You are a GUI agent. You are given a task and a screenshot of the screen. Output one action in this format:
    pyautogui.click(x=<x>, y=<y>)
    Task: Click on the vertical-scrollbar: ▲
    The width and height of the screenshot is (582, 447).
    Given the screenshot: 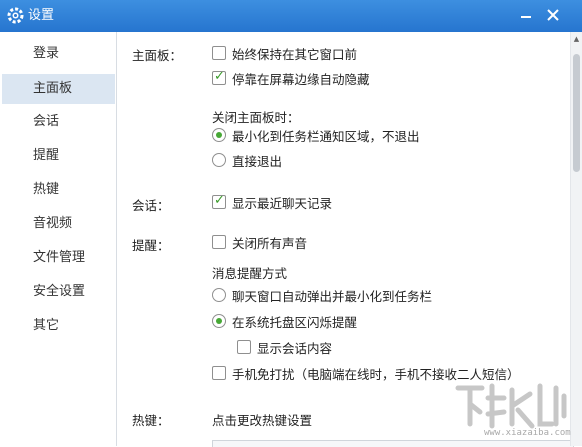 What is the action you would take?
    pyautogui.click(x=576, y=239)
    